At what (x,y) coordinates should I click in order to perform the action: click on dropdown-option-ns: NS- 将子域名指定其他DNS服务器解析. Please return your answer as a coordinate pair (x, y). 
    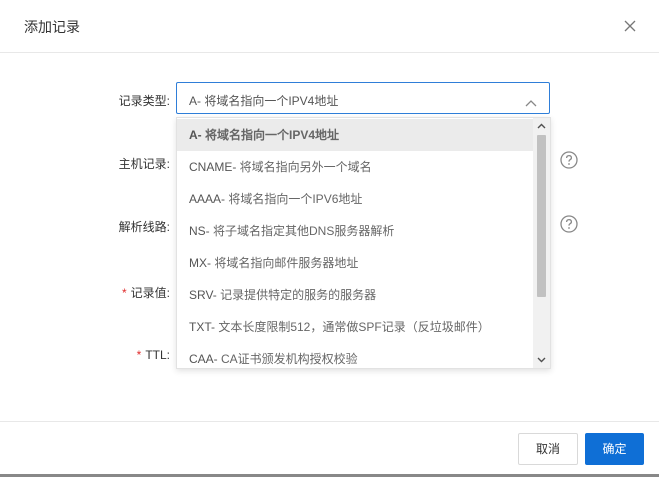
    Looking at the image, I should click on (355, 231).